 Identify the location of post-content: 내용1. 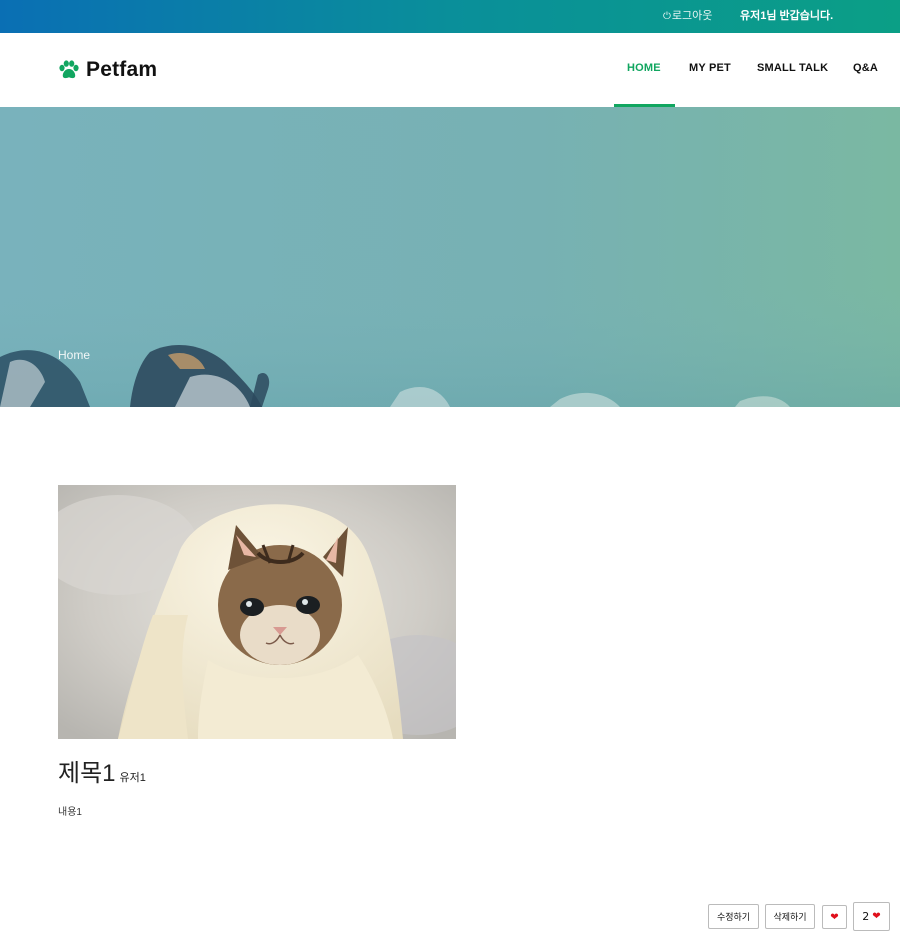
(70, 812).